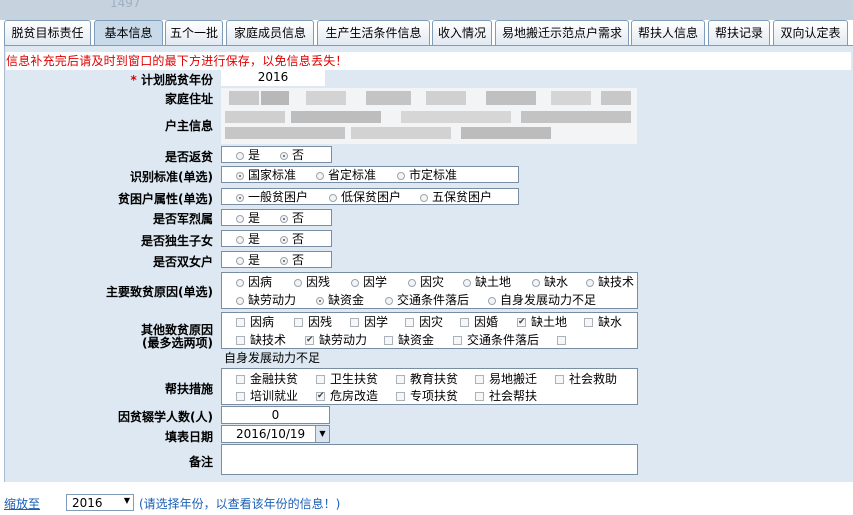  Describe the element at coordinates (496, 340) in the screenshot. I see `check-other-traffic: 交通条件落后` at that location.